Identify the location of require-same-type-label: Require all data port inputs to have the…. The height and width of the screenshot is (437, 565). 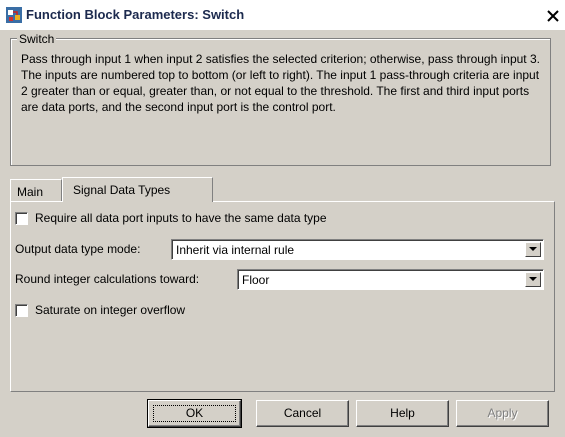
(181, 218).